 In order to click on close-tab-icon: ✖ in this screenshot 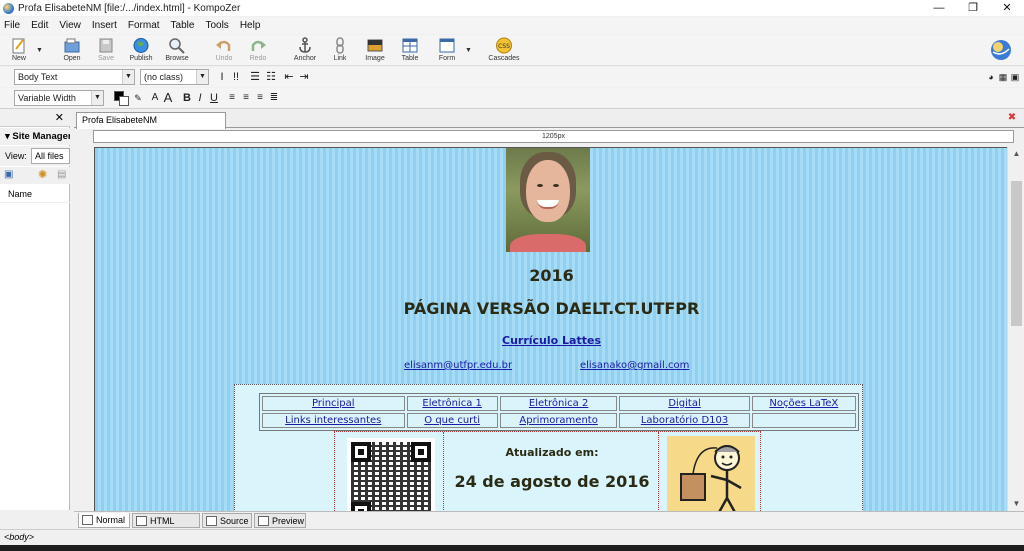, I will do `click(1012, 118)`.